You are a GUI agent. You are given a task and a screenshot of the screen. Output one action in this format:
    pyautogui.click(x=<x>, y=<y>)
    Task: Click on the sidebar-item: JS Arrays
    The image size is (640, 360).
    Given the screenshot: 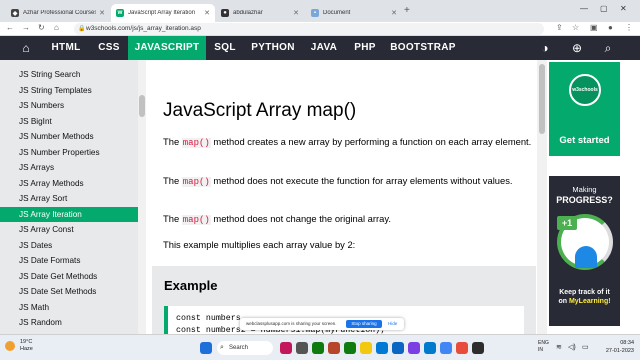 What is the action you would take?
    pyautogui.click(x=69, y=167)
    